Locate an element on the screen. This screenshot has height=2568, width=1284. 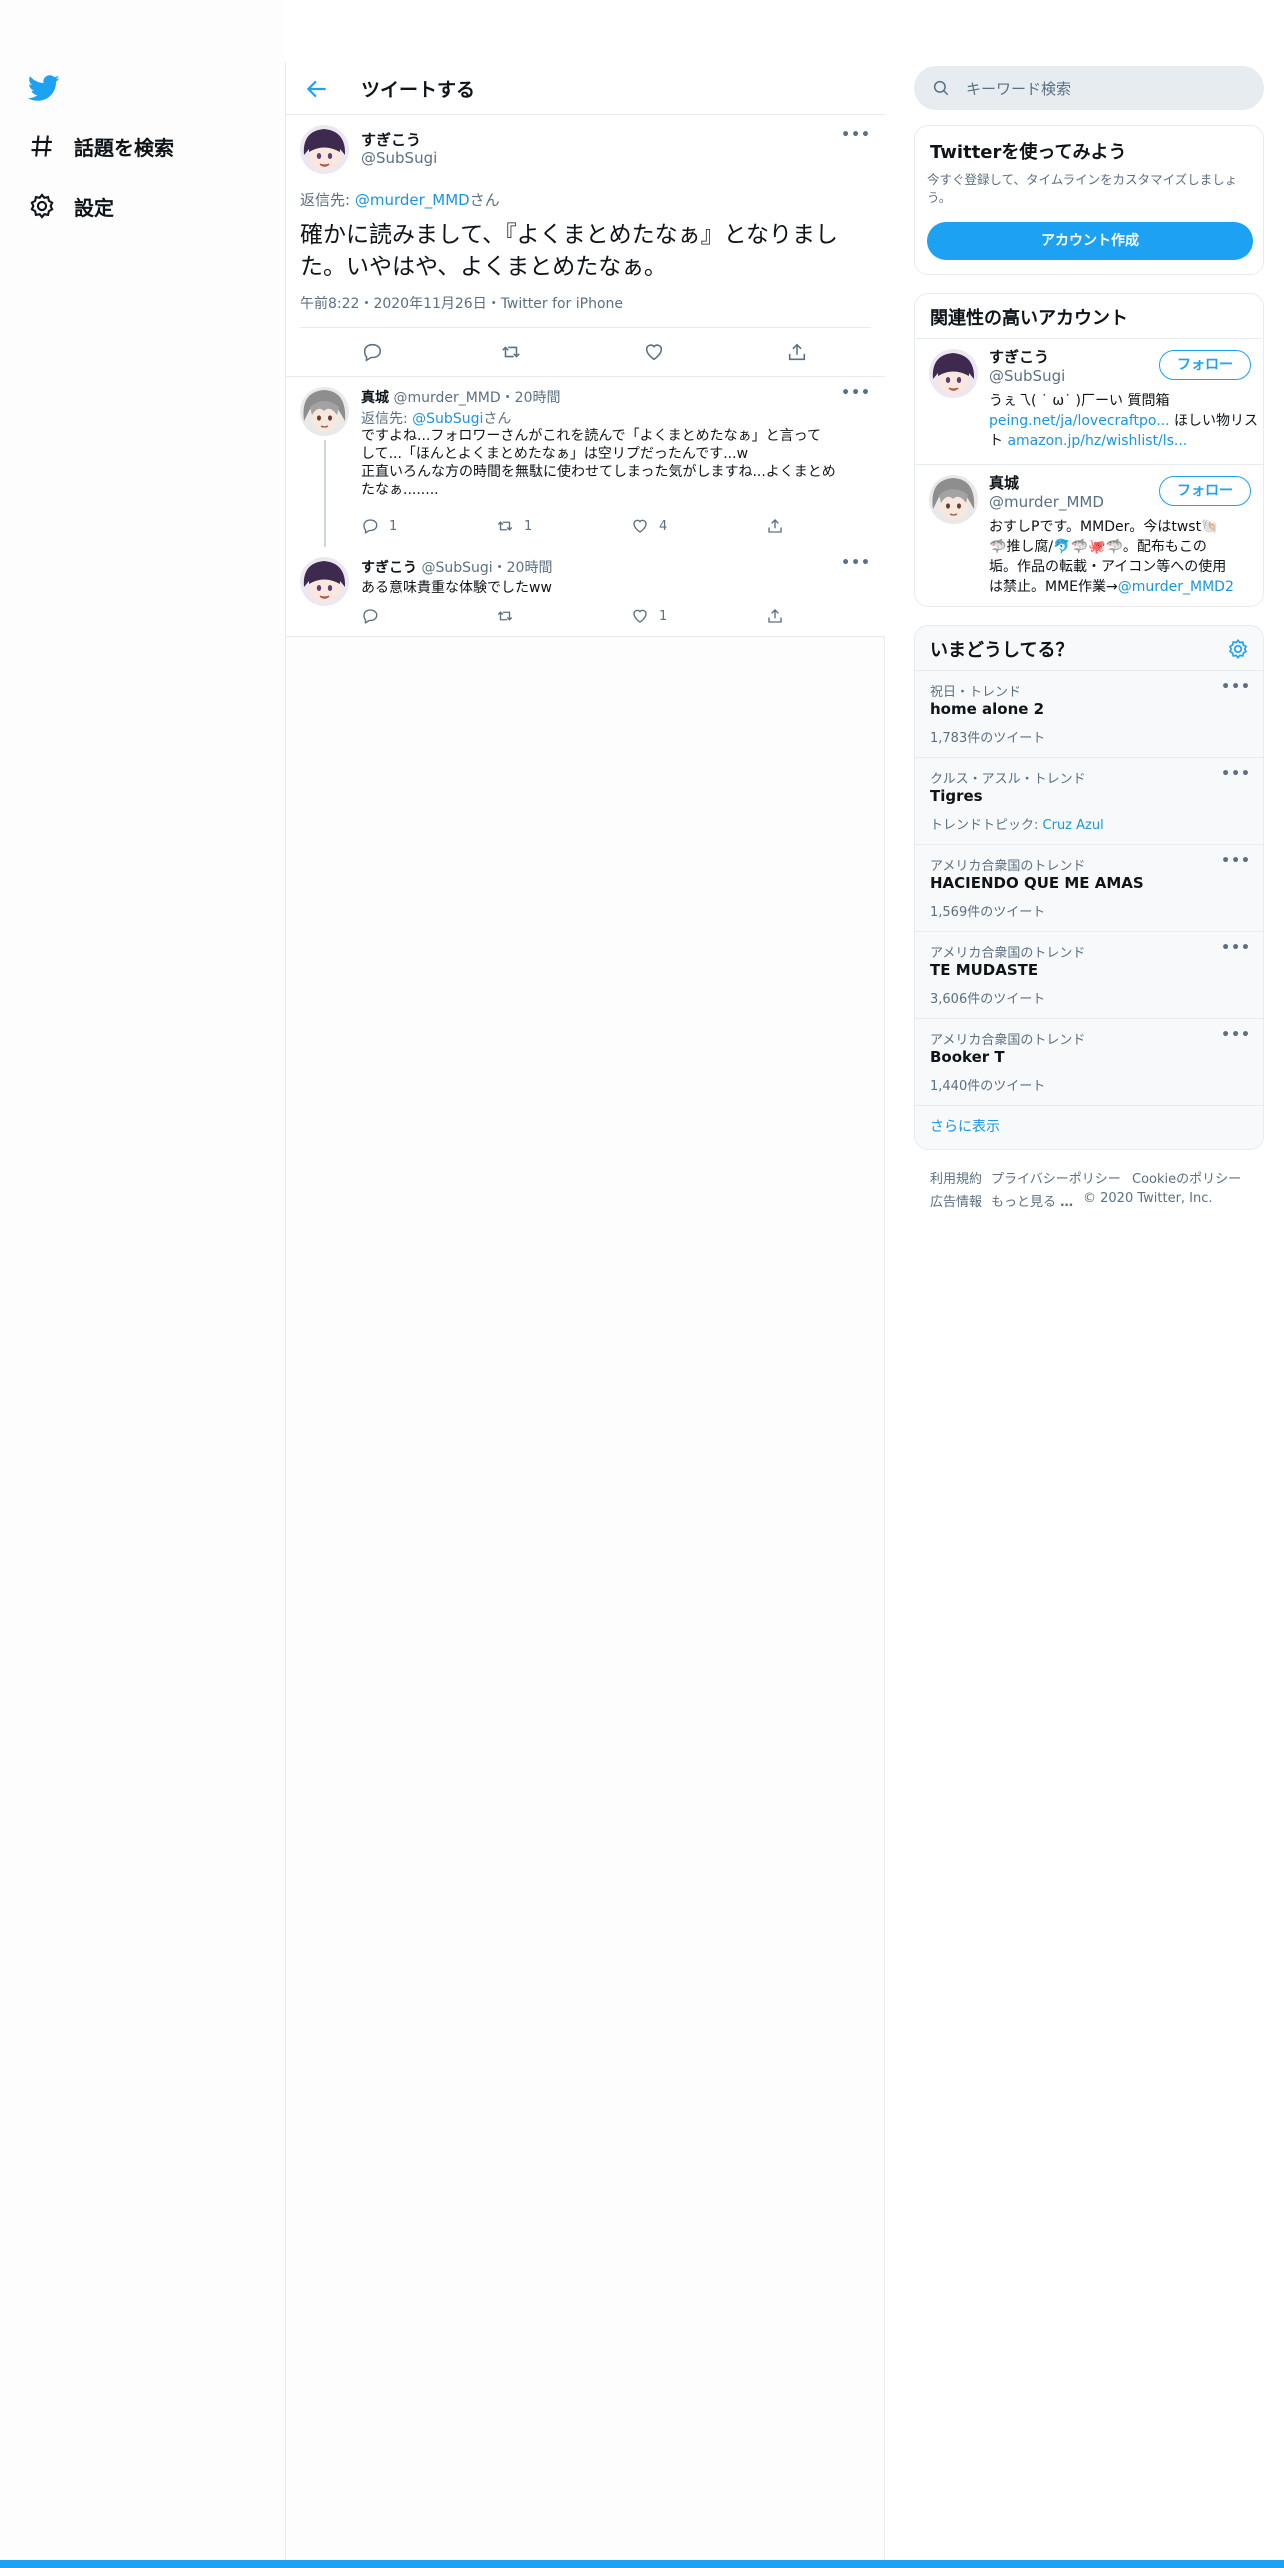
author-name: 真城 is located at coordinates (375, 398).